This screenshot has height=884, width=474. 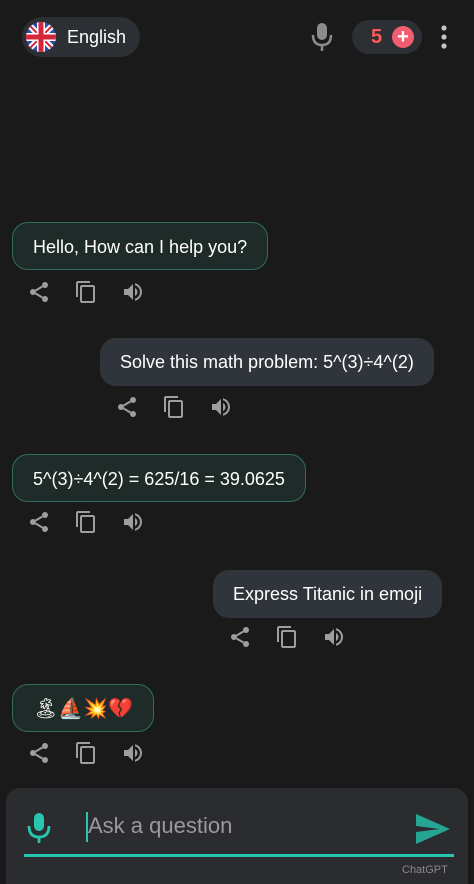 I want to click on credits-count: 5, so click(x=377, y=37).